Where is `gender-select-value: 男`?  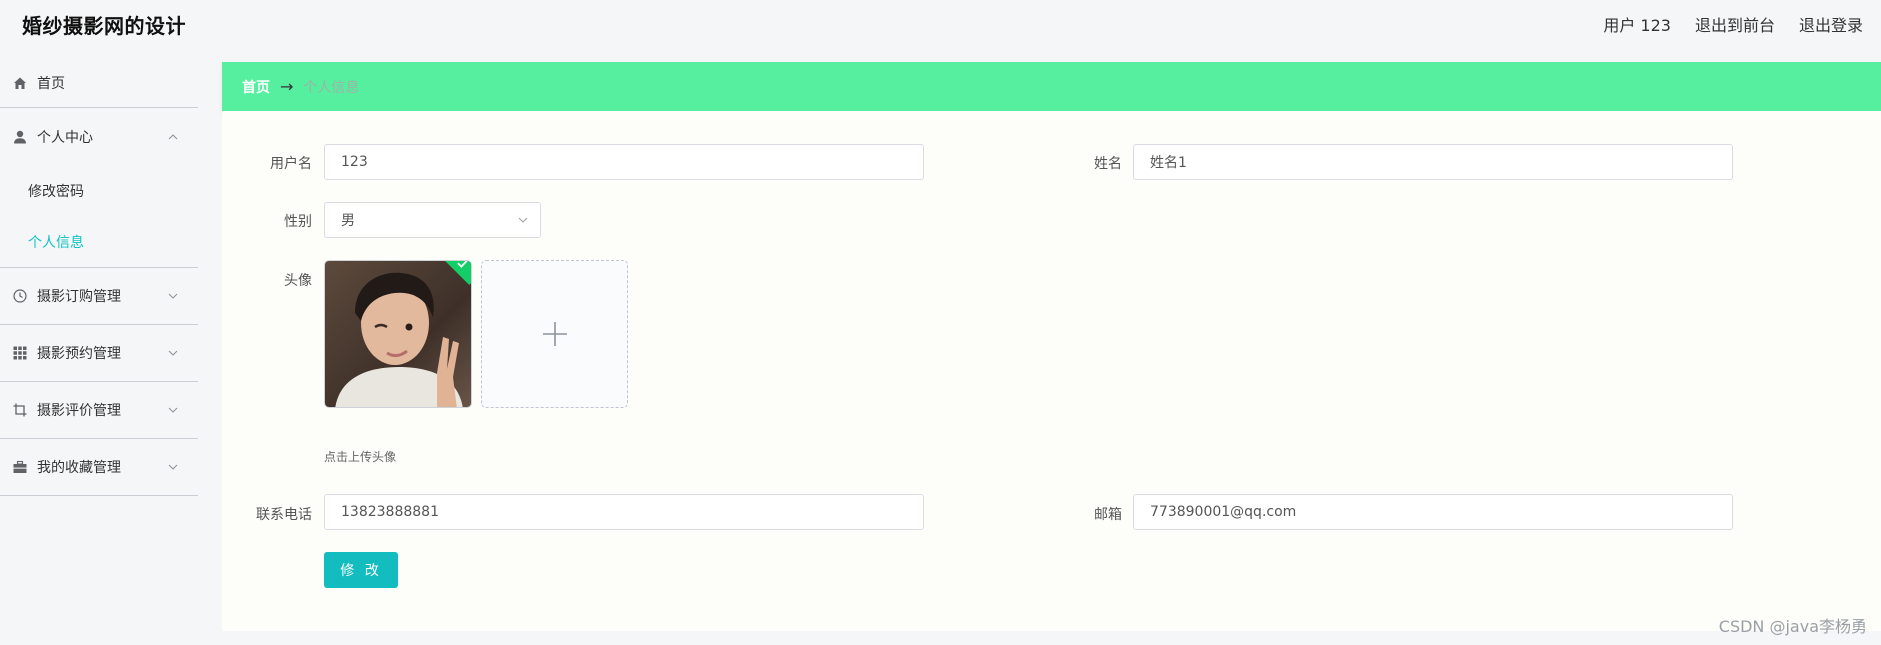 gender-select-value: 男 is located at coordinates (348, 221).